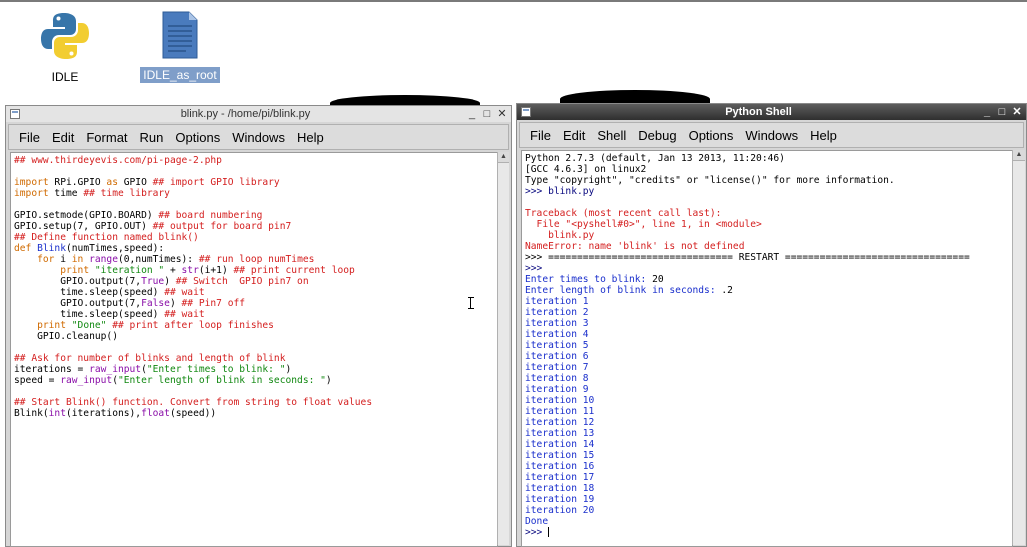  I want to click on shell-line: iteration 7, so click(767, 367).